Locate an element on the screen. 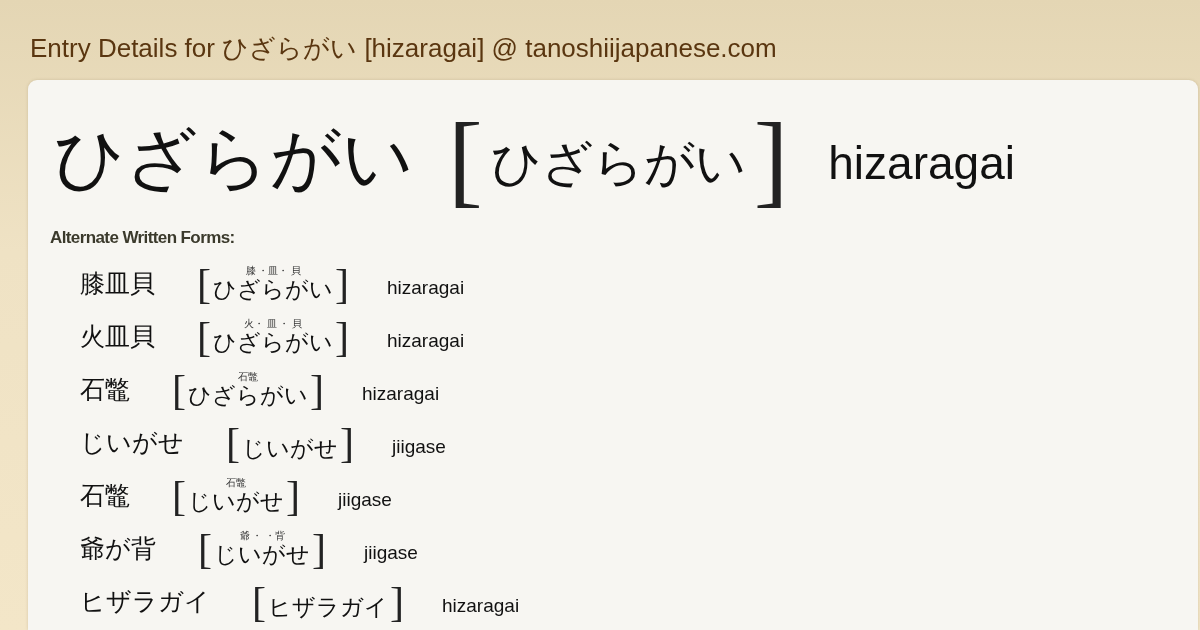 Image resolution: width=1200 pixels, height=630 pixels. written-form: 膝皿貝 is located at coordinates (117, 283).